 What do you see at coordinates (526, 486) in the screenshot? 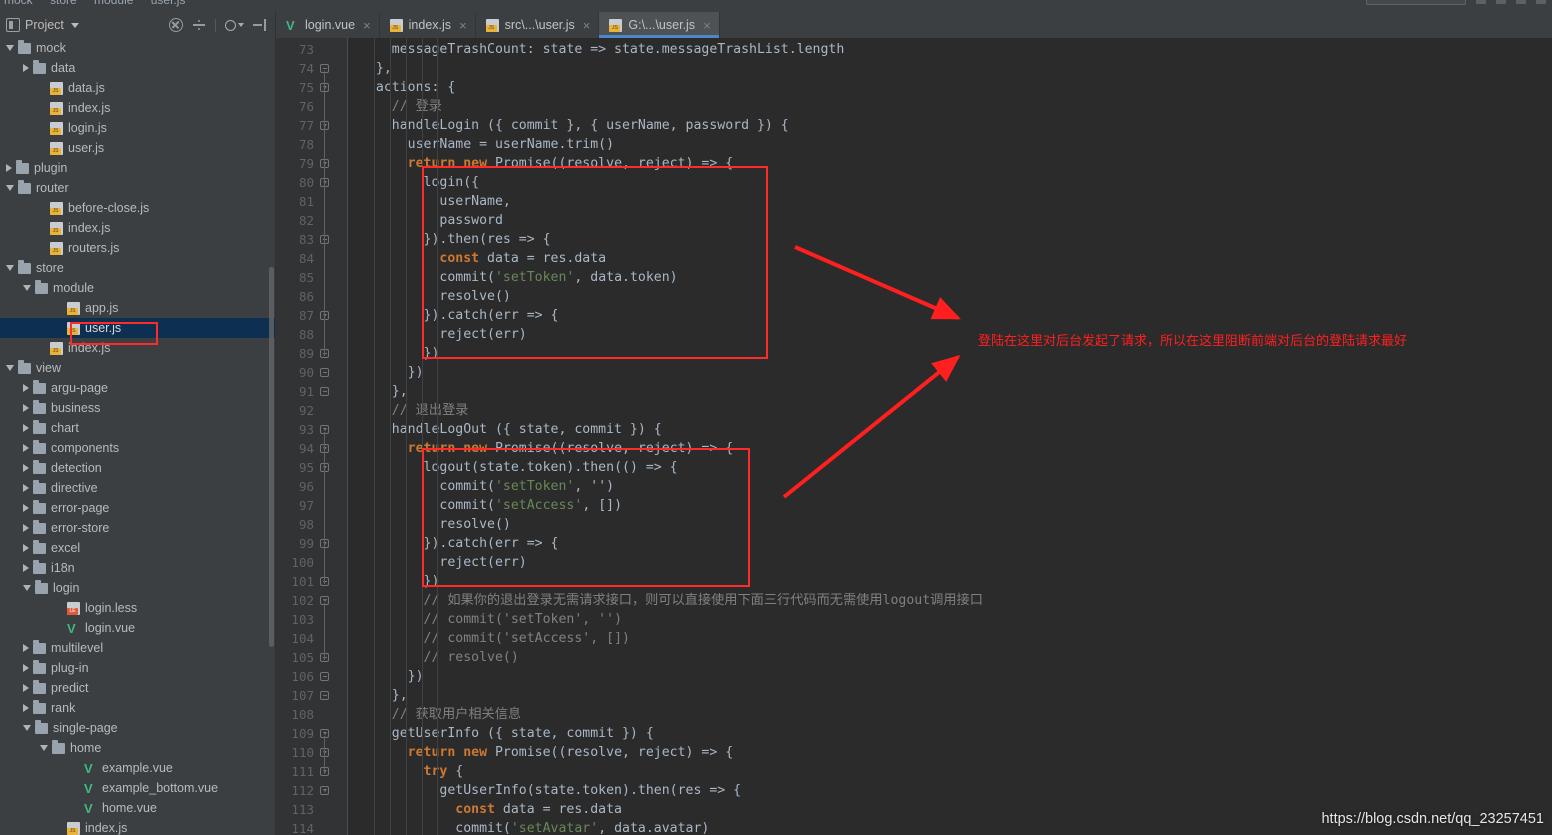
I see `code-line: commit('setToken', '')` at bounding box center [526, 486].